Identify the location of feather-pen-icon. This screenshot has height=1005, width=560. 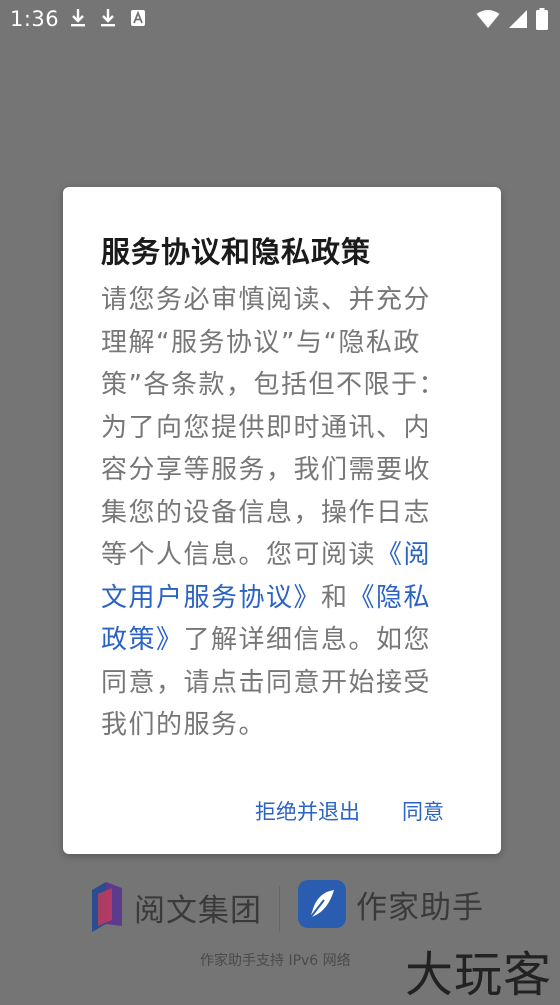
(322, 904).